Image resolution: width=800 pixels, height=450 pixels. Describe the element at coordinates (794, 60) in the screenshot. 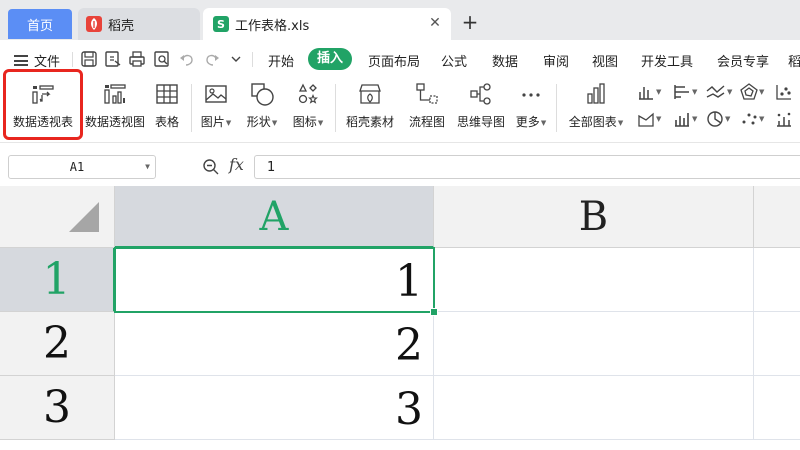

I see `menu-daoke: 稻` at that location.